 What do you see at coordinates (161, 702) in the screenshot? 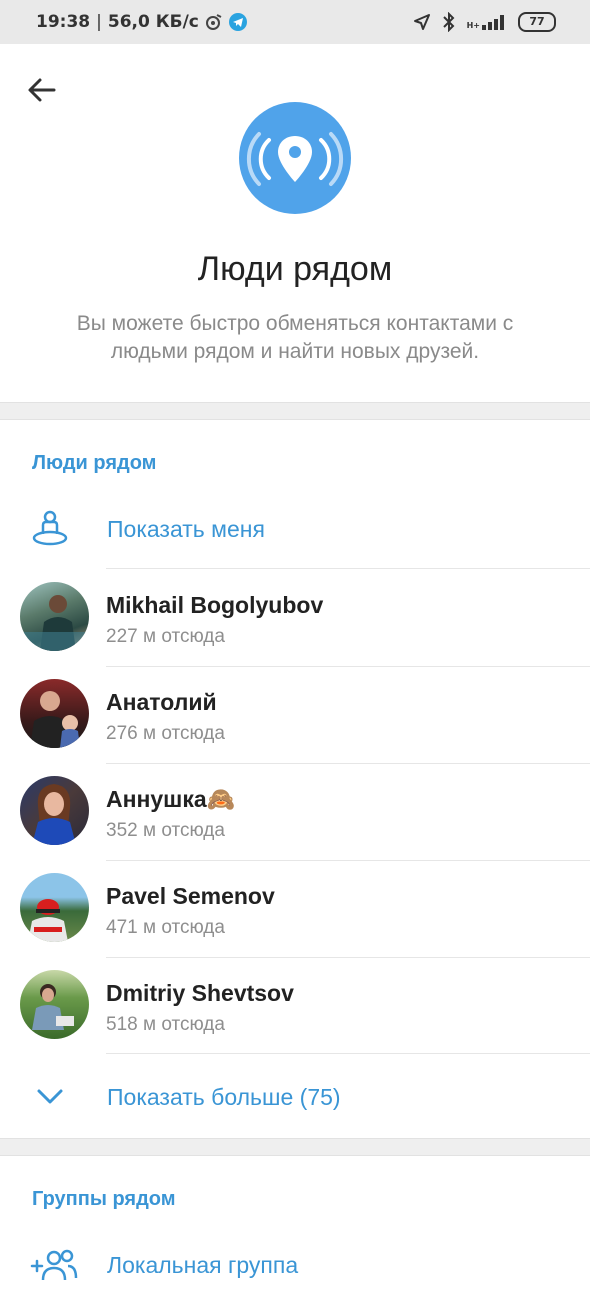
I see `person-name: Анатолий` at bounding box center [161, 702].